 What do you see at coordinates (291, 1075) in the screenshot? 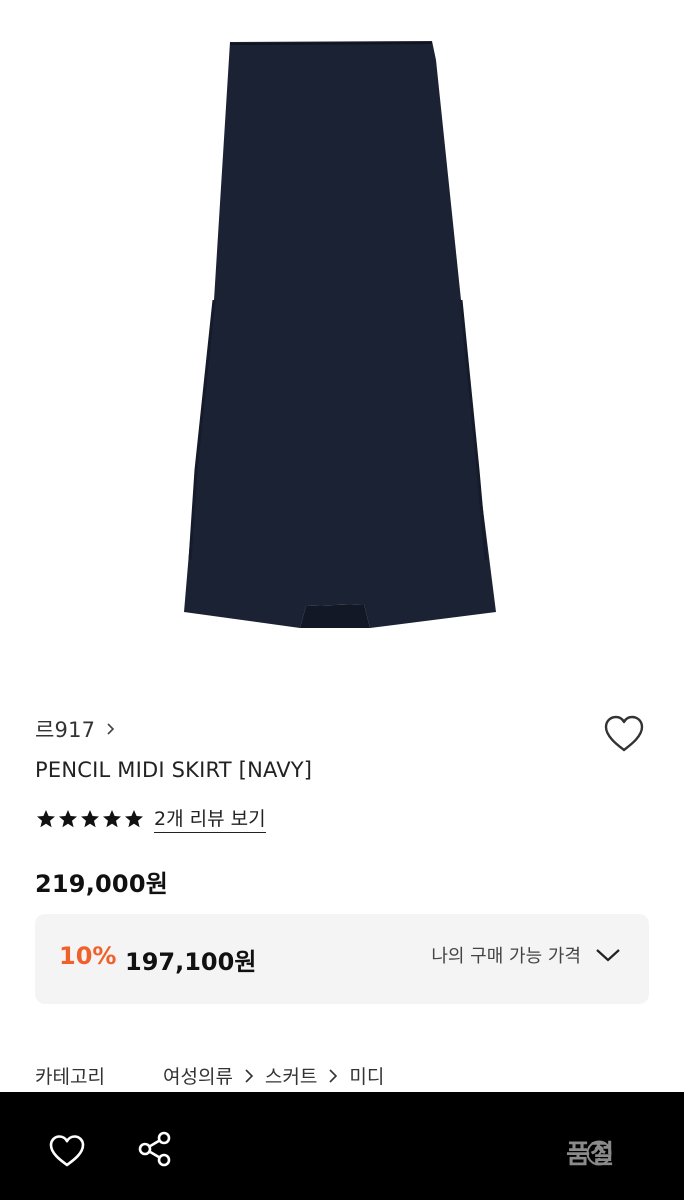
I see `category-crumb-skirt: 스커트` at bounding box center [291, 1075].